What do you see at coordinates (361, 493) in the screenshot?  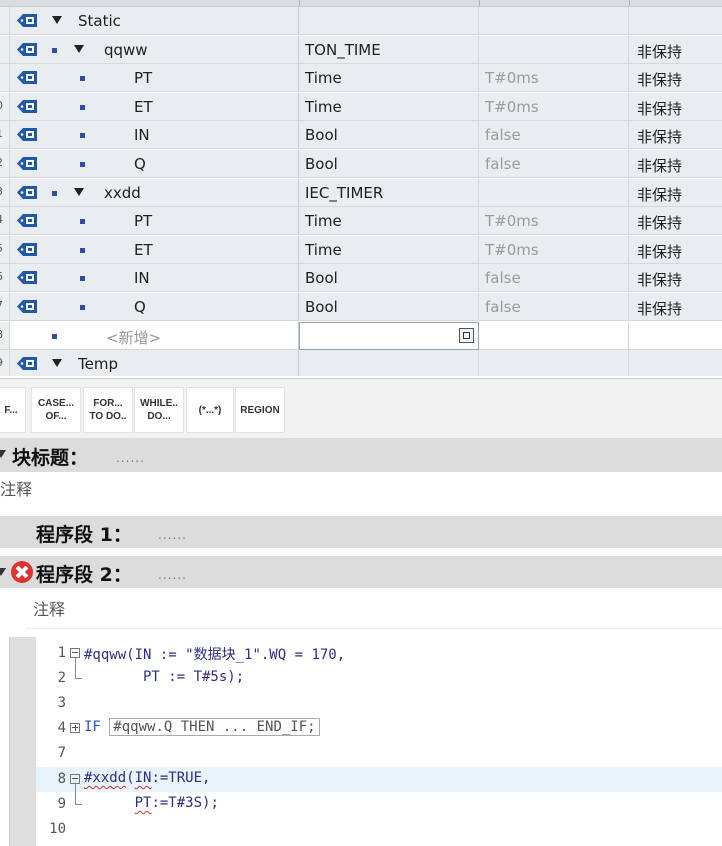 I see `block-comment-area: 注释` at bounding box center [361, 493].